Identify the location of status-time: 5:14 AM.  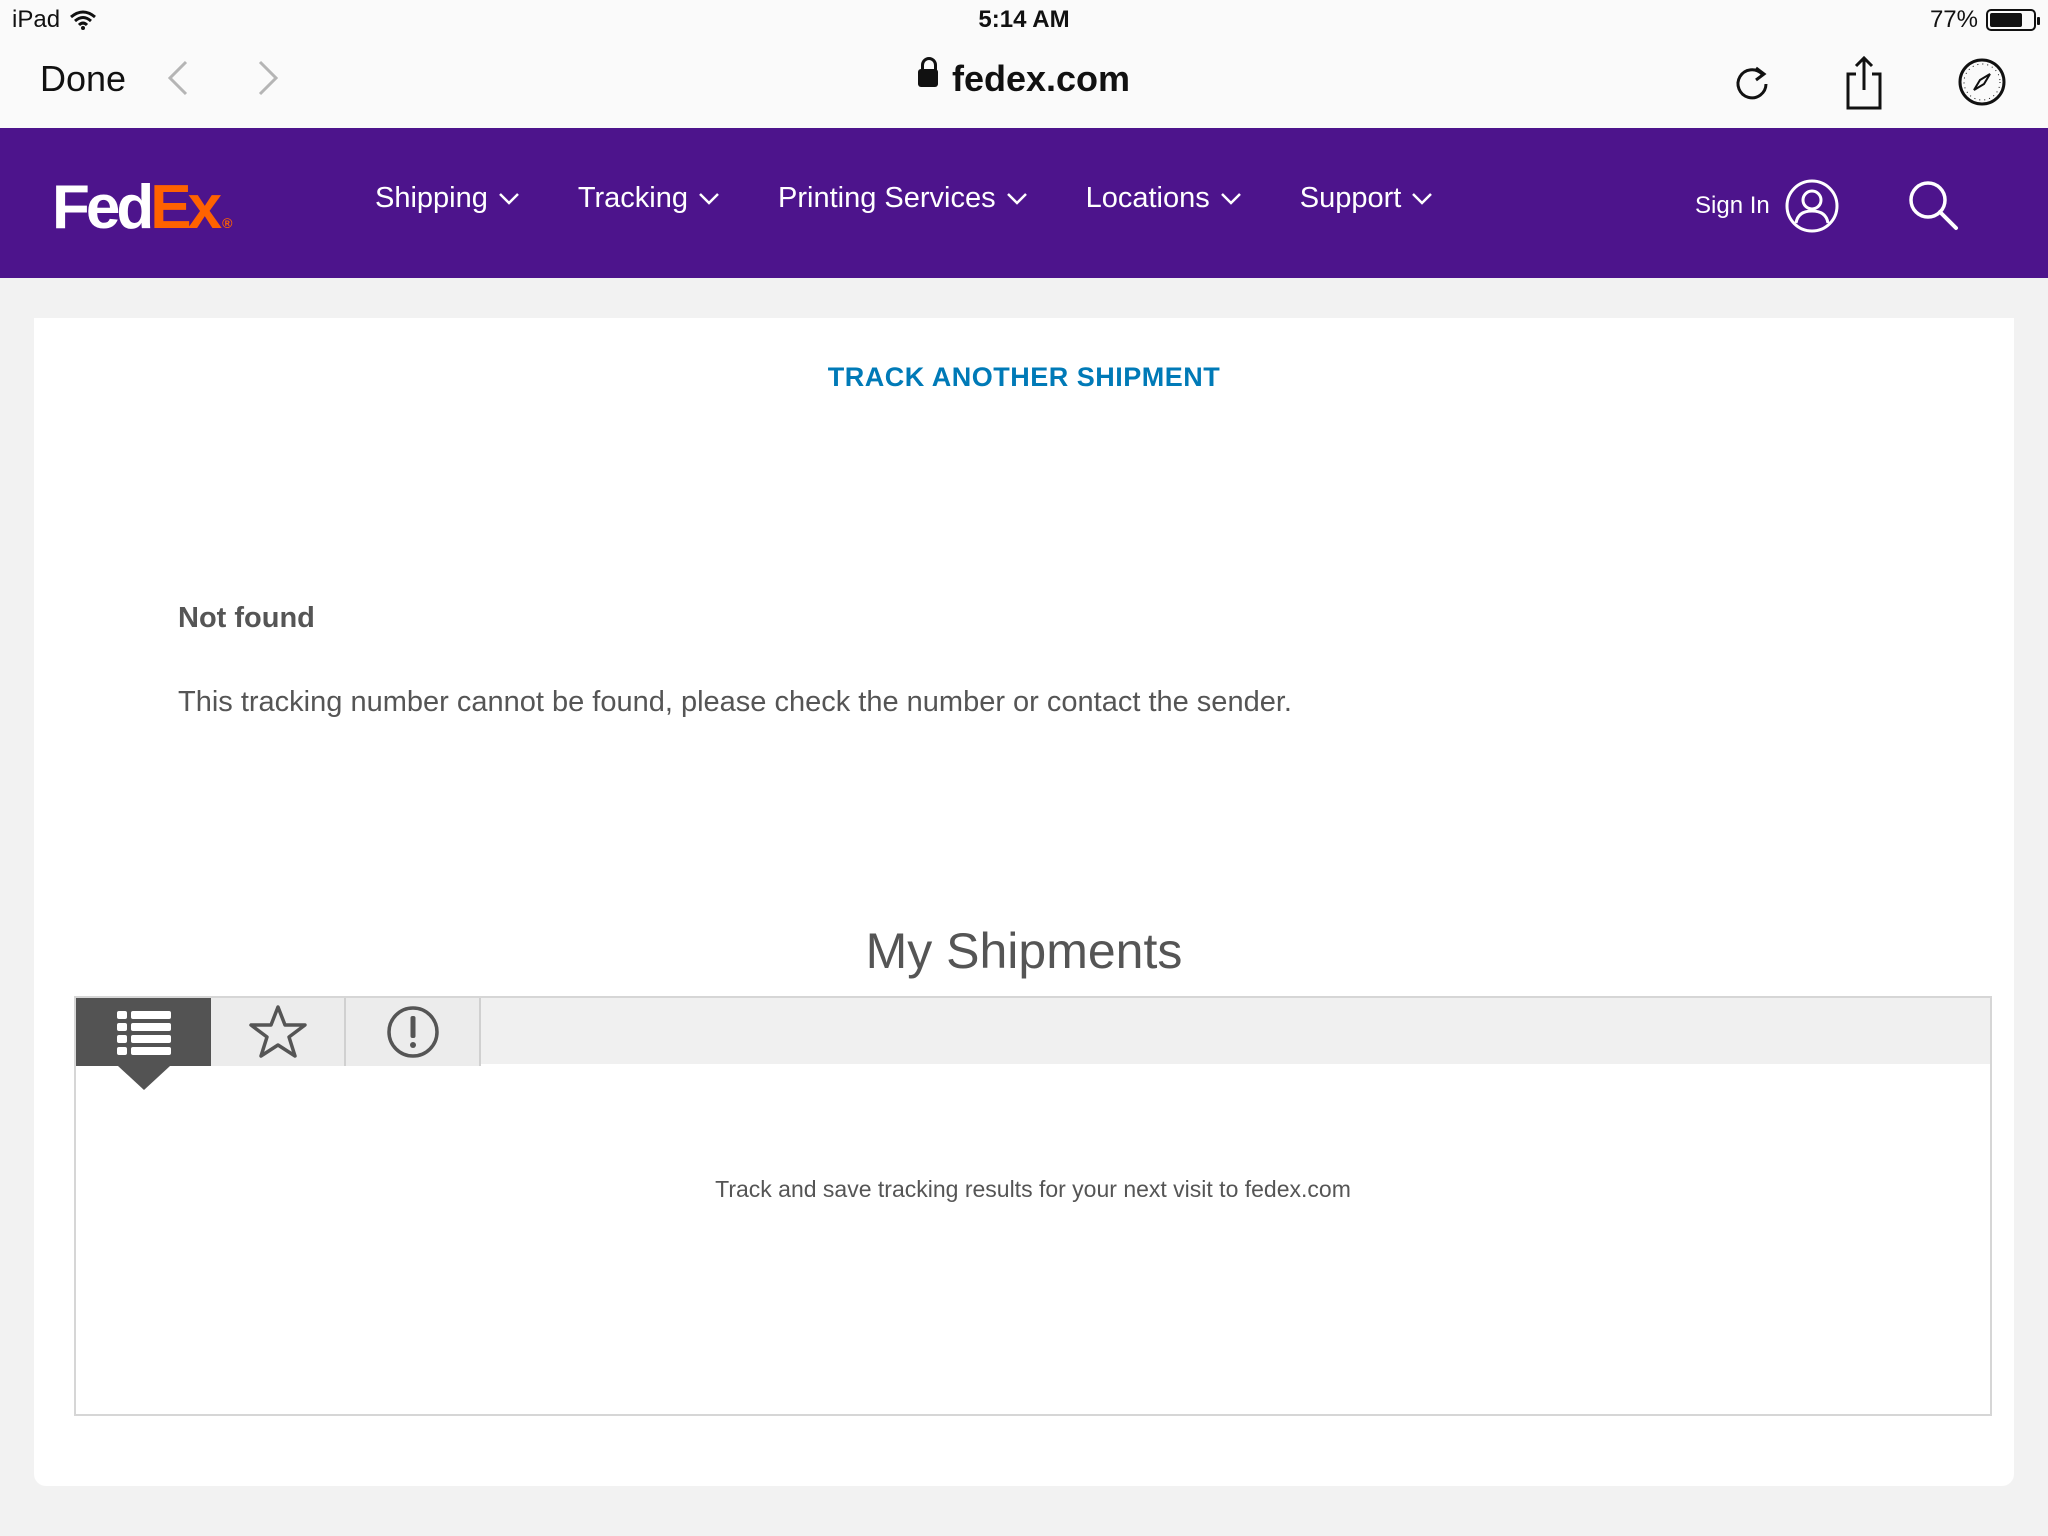
(1024, 19).